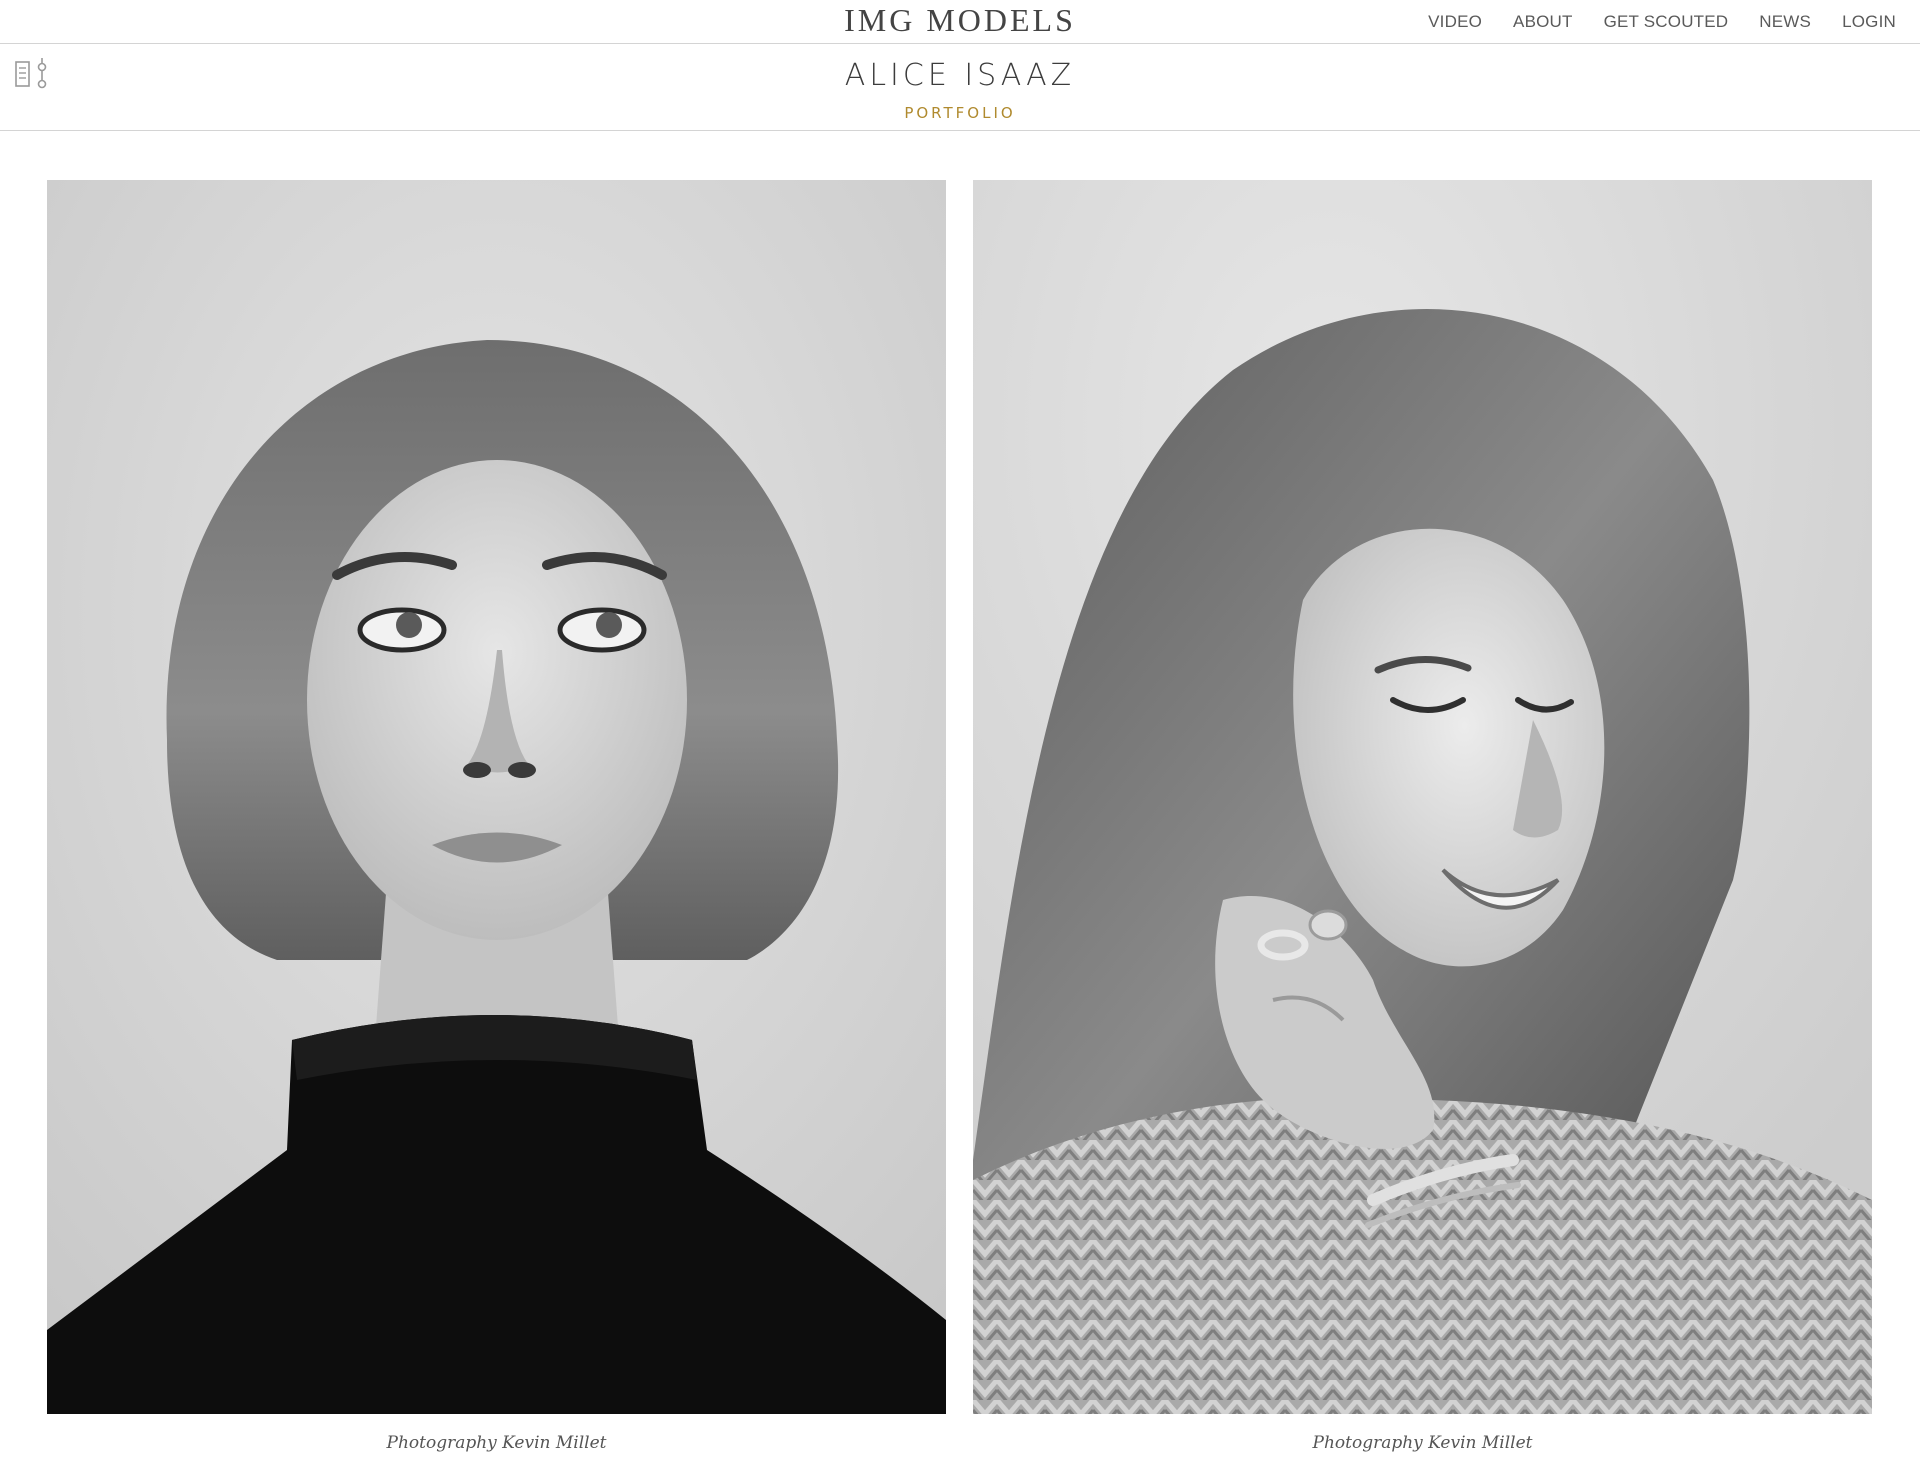 The width and height of the screenshot is (1920, 1475). I want to click on photo-1-caption: Photography Kevin Millet, so click(496, 1443).